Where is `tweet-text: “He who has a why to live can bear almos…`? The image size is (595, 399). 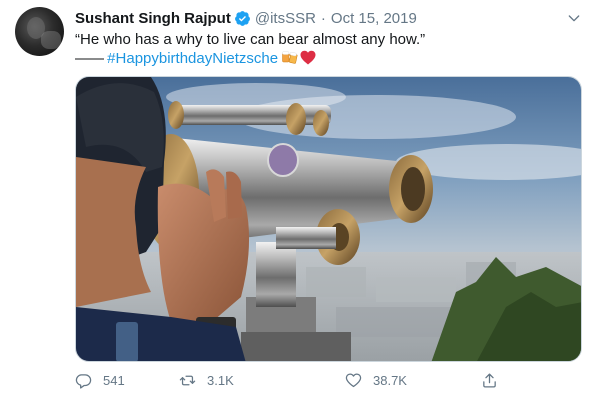 tweet-text: “He who has a why to live can bear almos… is located at coordinates (325, 49).